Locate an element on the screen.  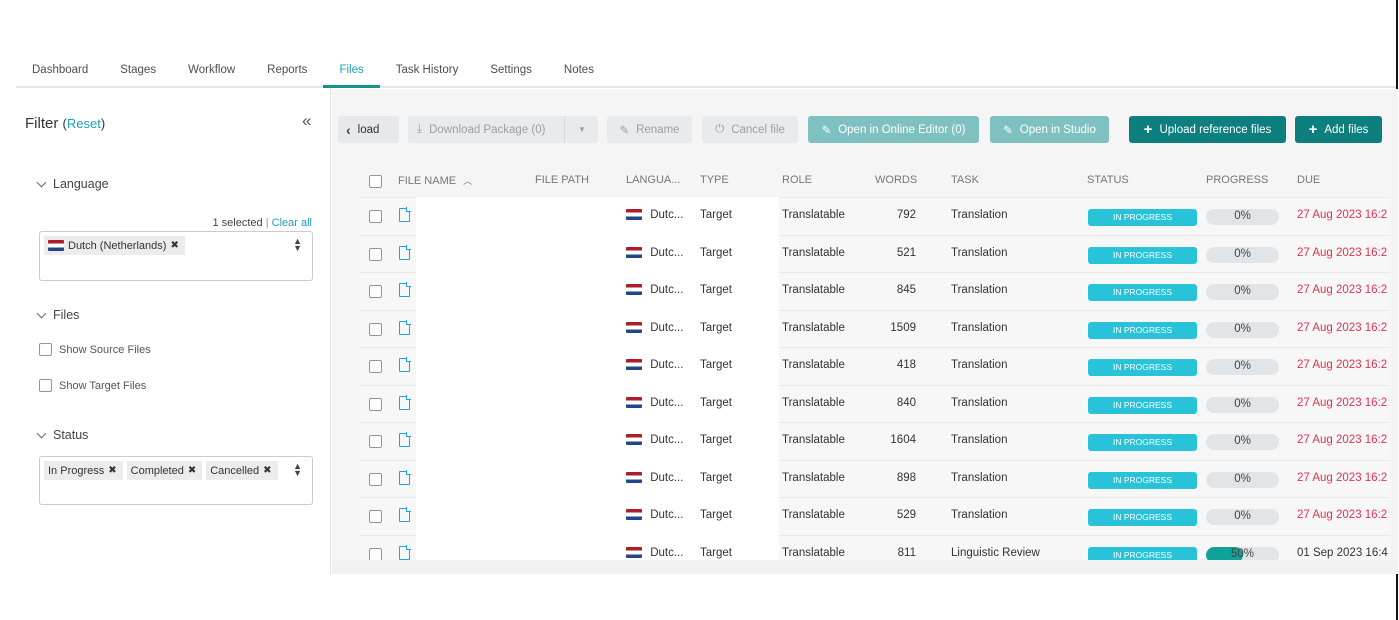
column-task: TASK is located at coordinates (965, 180).